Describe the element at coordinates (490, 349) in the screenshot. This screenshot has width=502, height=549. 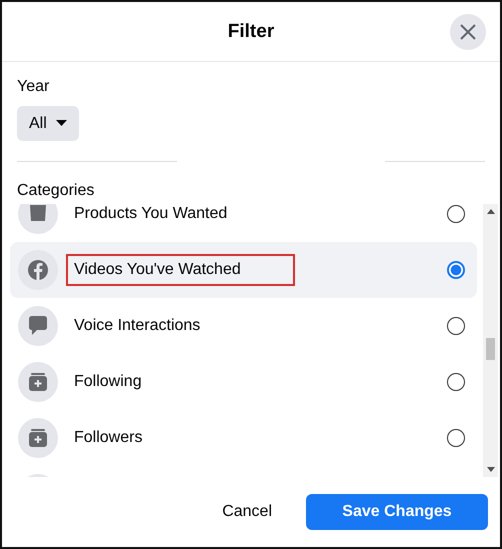
I see `scrollbar-thumb` at that location.